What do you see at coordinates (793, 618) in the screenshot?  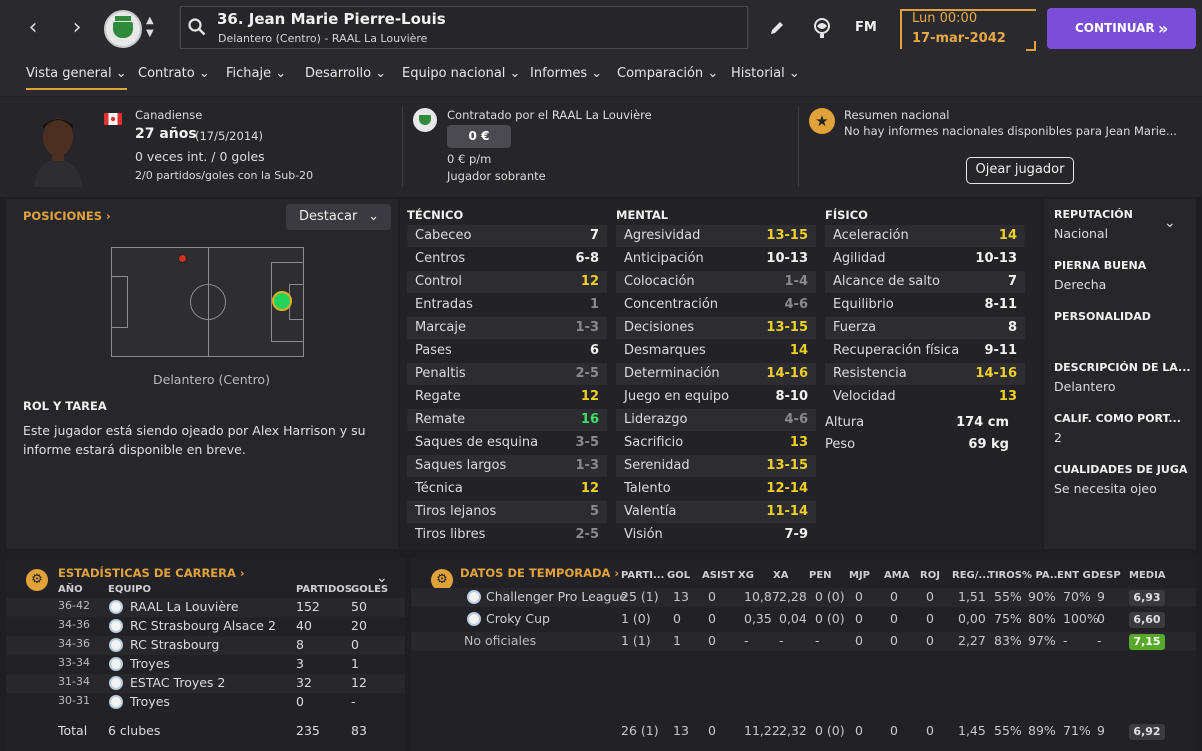 I see `season-value: 0,04` at bounding box center [793, 618].